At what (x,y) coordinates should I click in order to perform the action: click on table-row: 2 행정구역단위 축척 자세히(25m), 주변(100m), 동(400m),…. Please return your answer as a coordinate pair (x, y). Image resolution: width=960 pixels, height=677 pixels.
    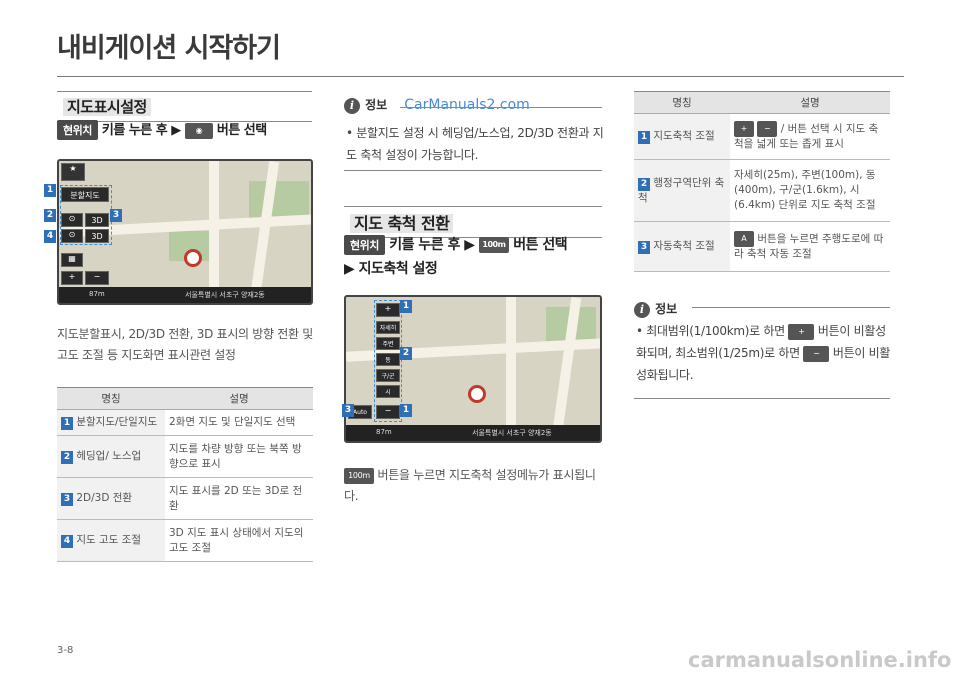
    Looking at the image, I should click on (762, 190).